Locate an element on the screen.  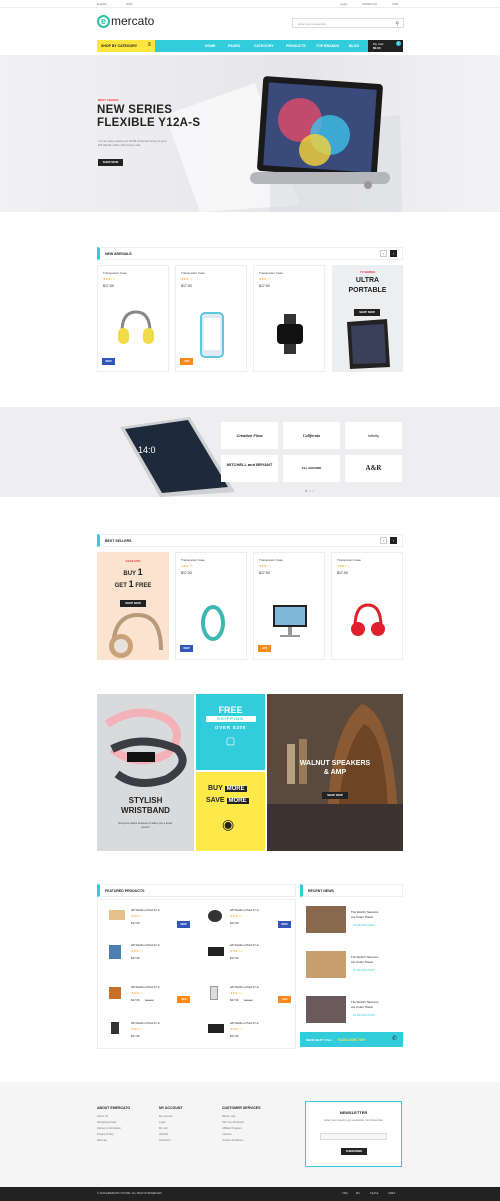
nav-products: PRODUCTS is located at coordinates (296, 46).